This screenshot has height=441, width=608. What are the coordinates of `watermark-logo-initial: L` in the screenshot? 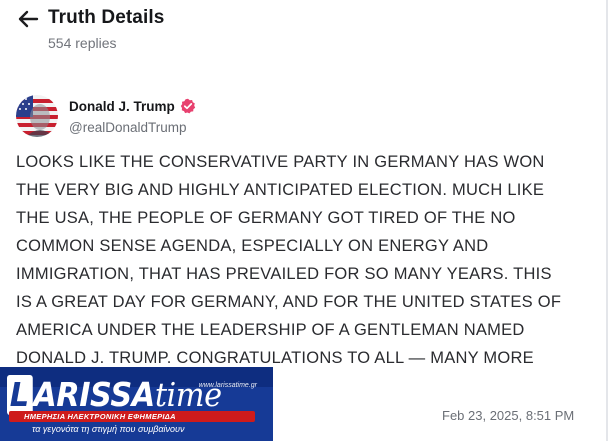 It's located at (20, 395).